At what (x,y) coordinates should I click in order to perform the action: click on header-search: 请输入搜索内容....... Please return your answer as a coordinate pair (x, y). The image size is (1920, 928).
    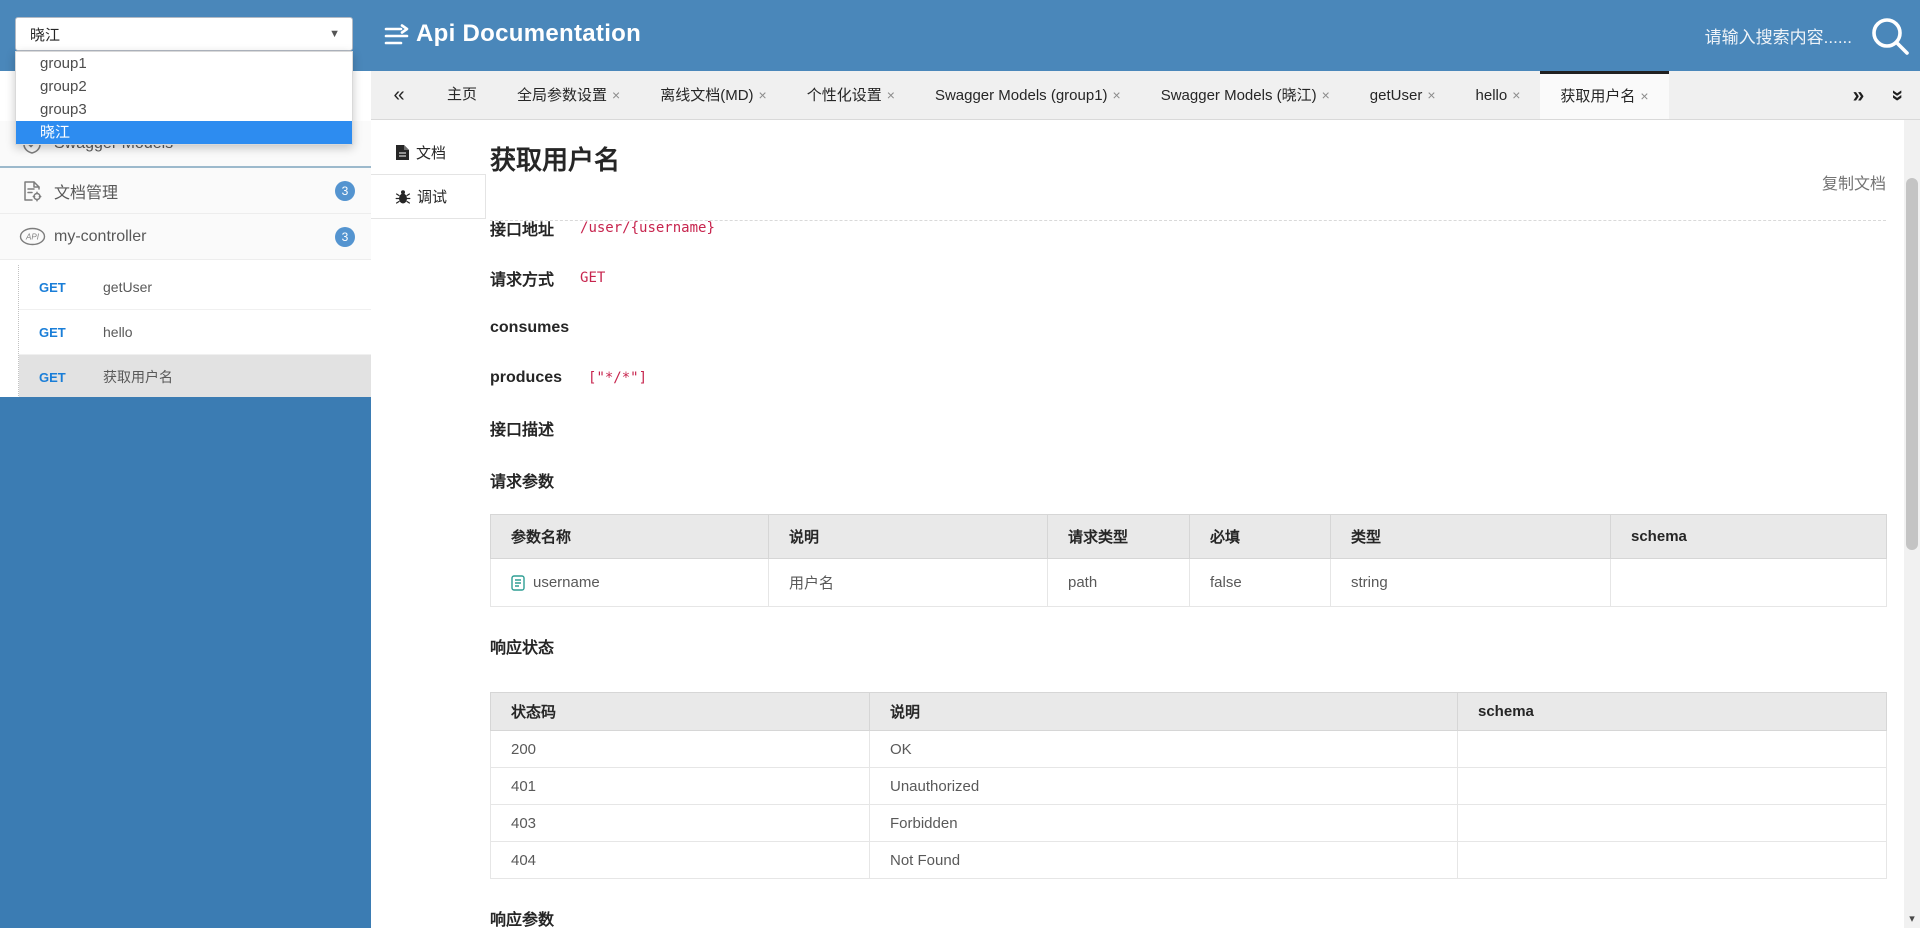
    Looking at the image, I should click on (1808, 35).